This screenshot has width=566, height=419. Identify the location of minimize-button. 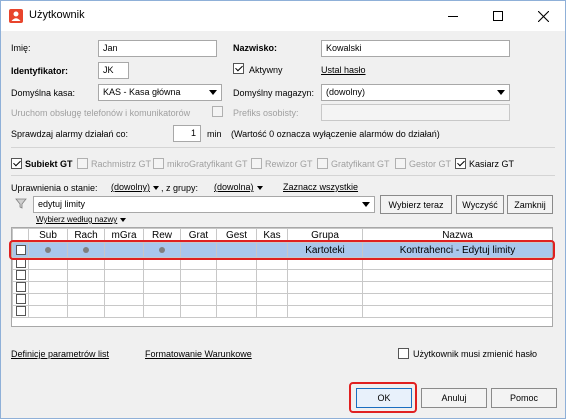
(453, 16).